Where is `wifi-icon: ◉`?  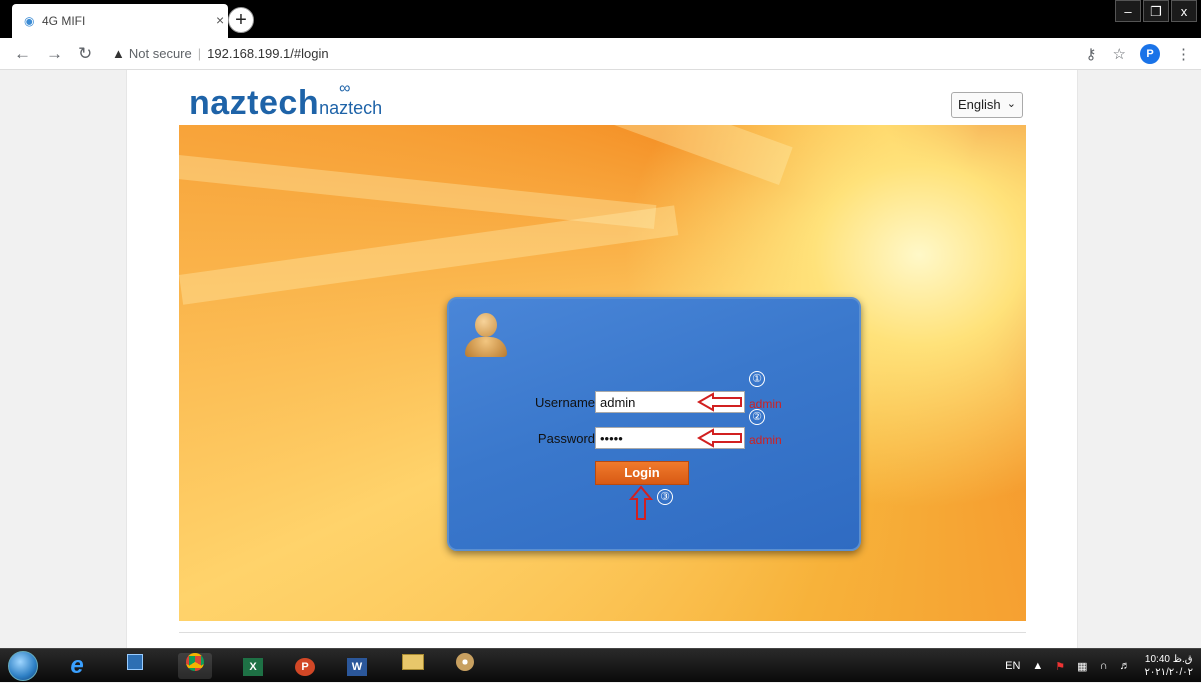
wifi-icon: ◉ is located at coordinates (29, 21).